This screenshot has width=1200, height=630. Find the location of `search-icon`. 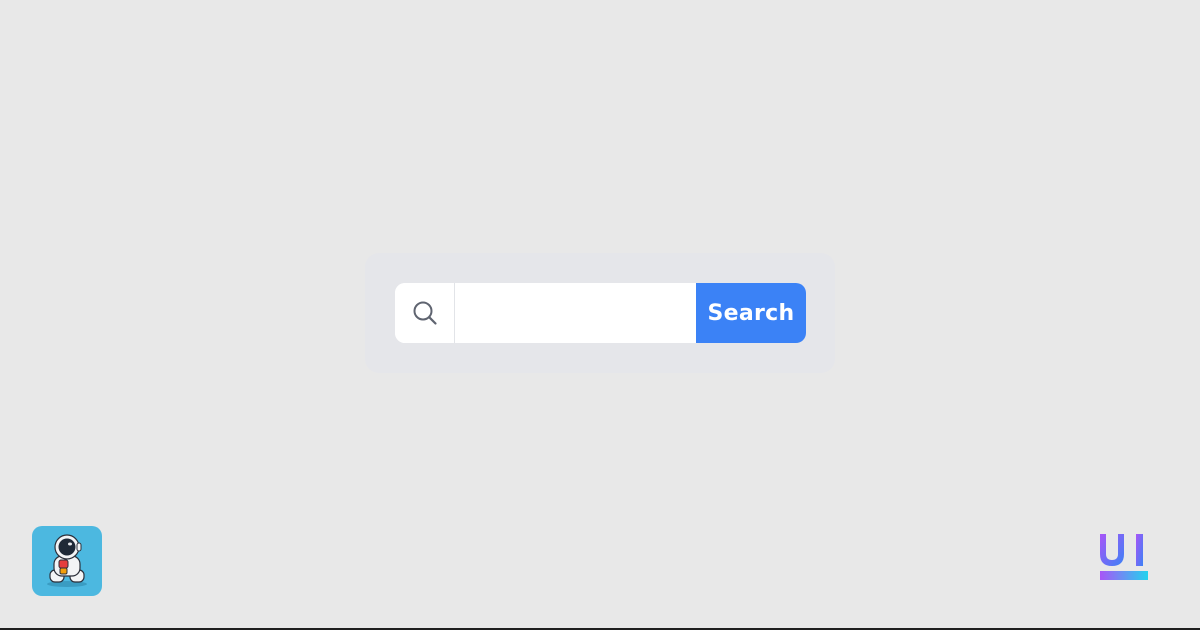

search-icon is located at coordinates (425, 313).